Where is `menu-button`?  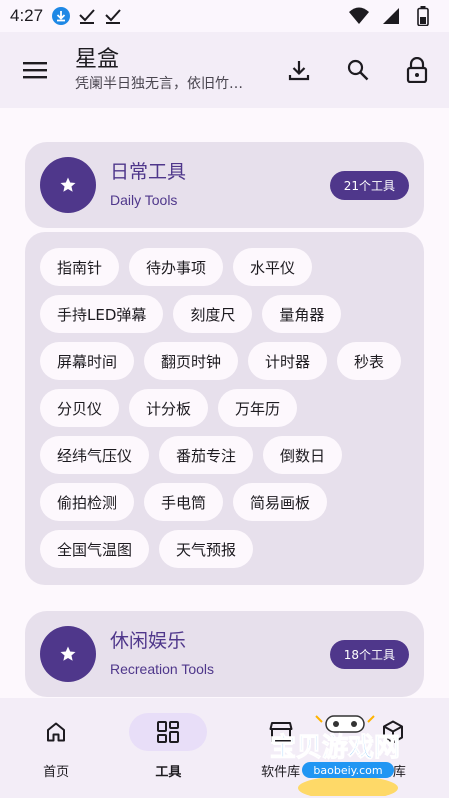 menu-button is located at coordinates (35, 70).